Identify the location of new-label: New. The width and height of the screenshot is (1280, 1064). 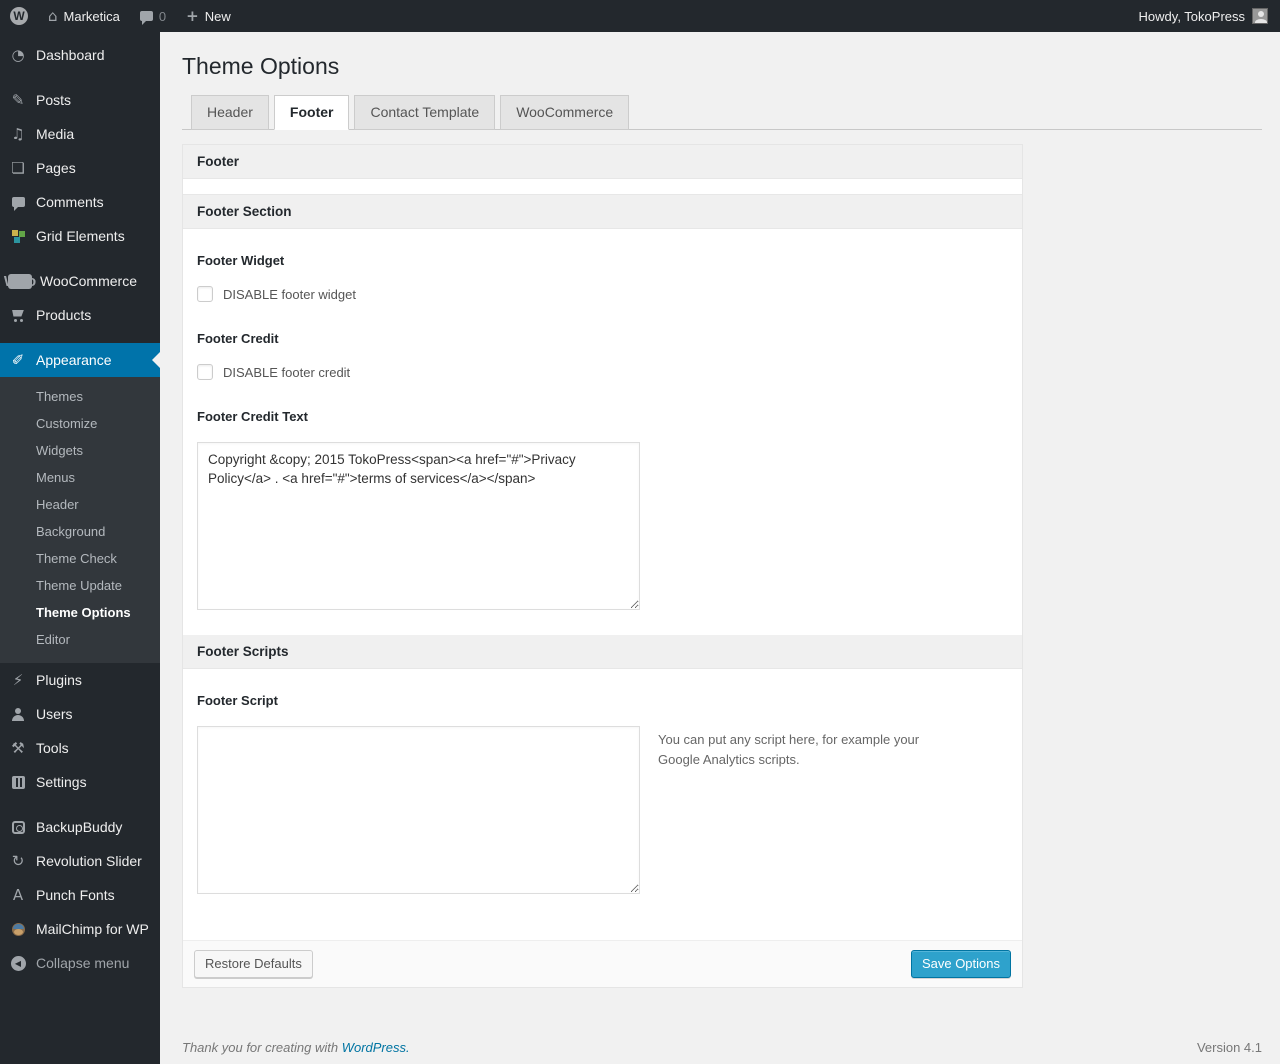
(217, 16).